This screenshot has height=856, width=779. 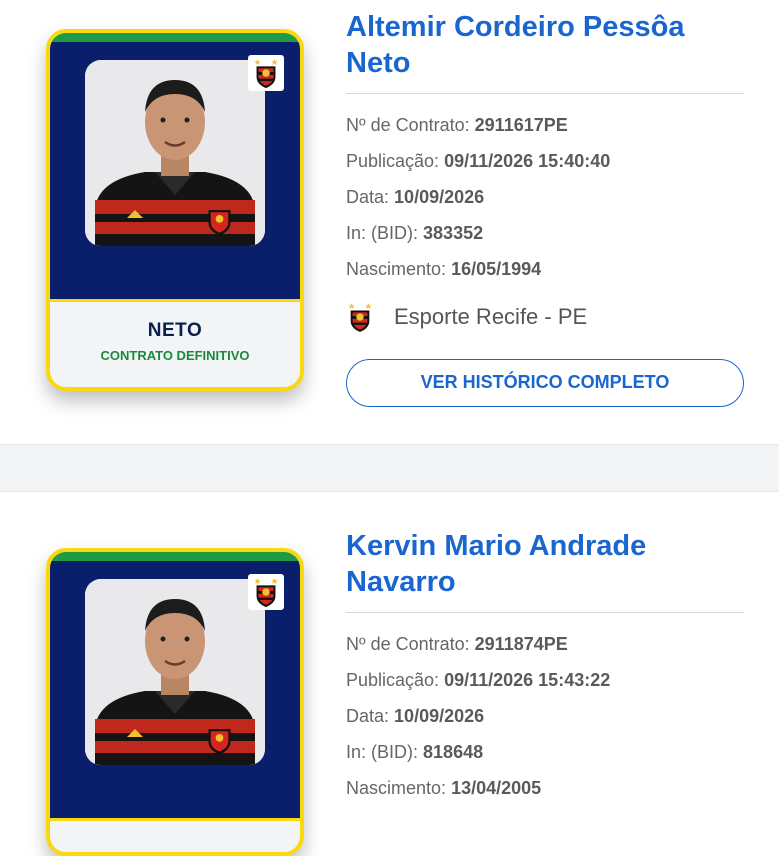 I want to click on player-name-line2: Navarro, so click(x=401, y=582).